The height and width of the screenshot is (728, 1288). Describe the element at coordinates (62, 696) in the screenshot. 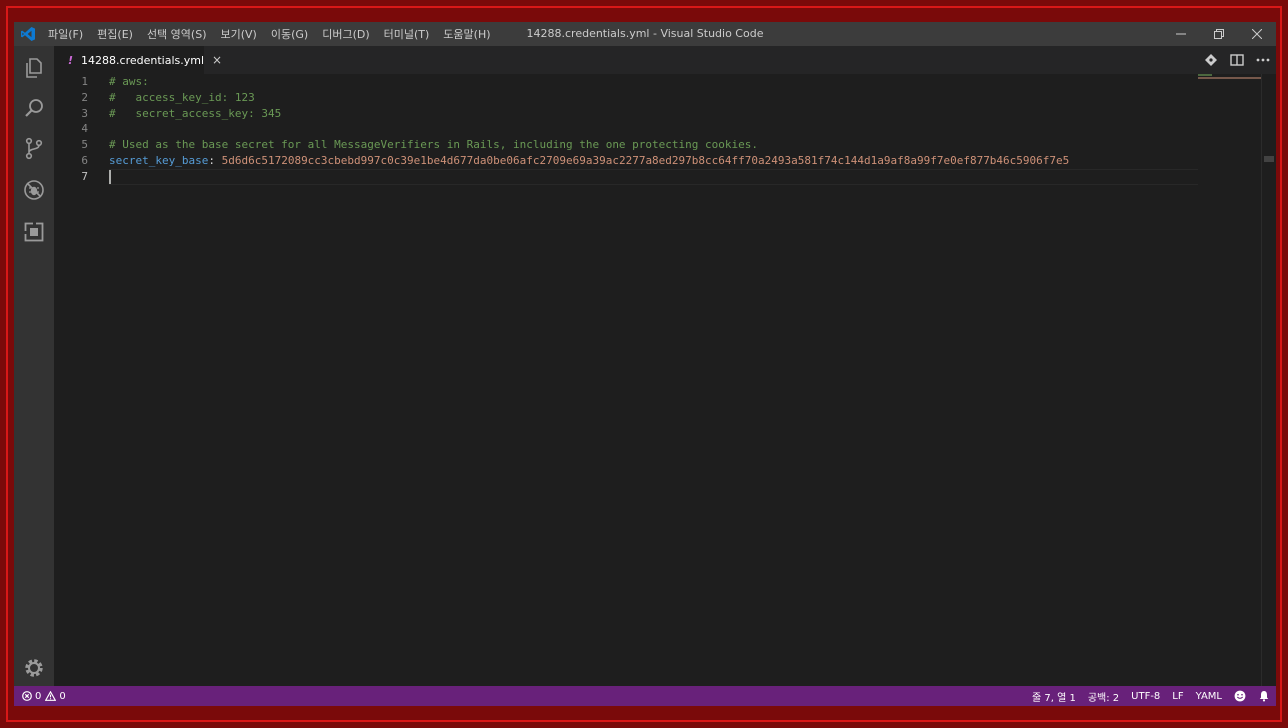

I see `warnings-count-label: 0` at that location.